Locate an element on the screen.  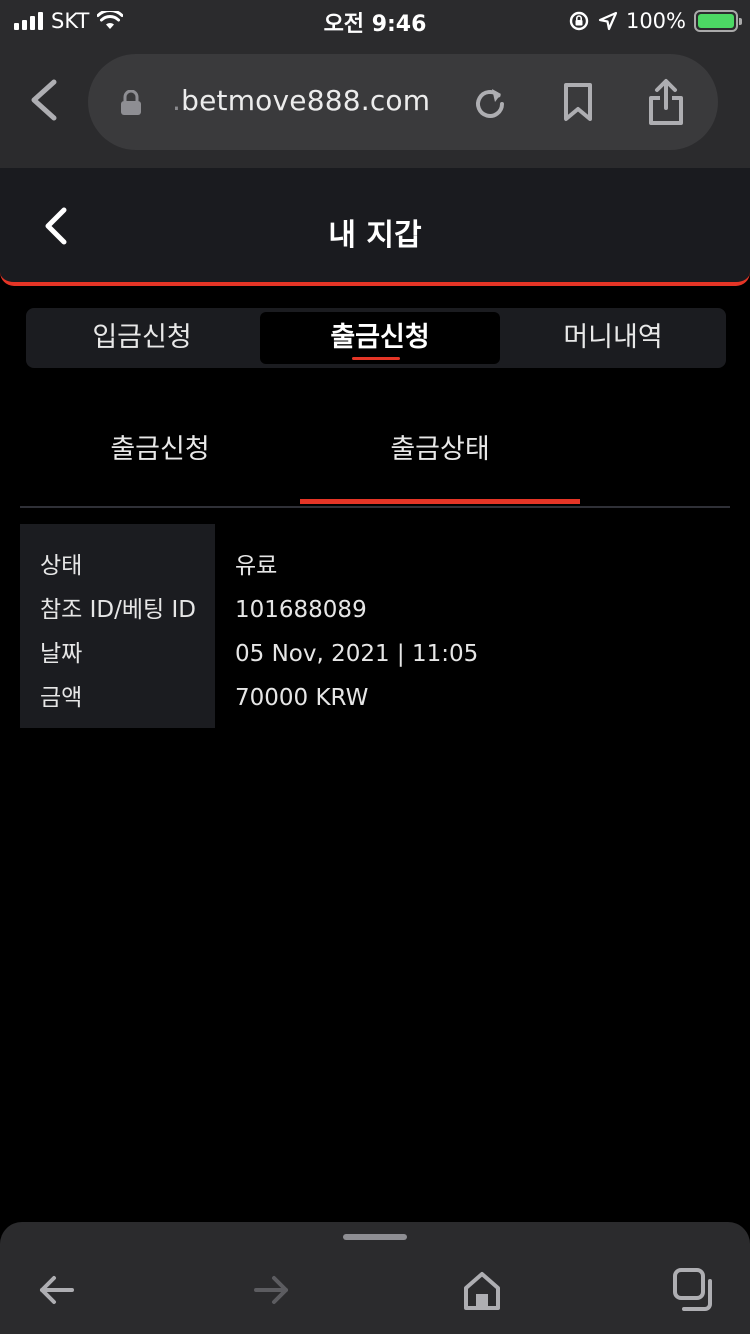
location-icon is located at coordinates (608, 21).